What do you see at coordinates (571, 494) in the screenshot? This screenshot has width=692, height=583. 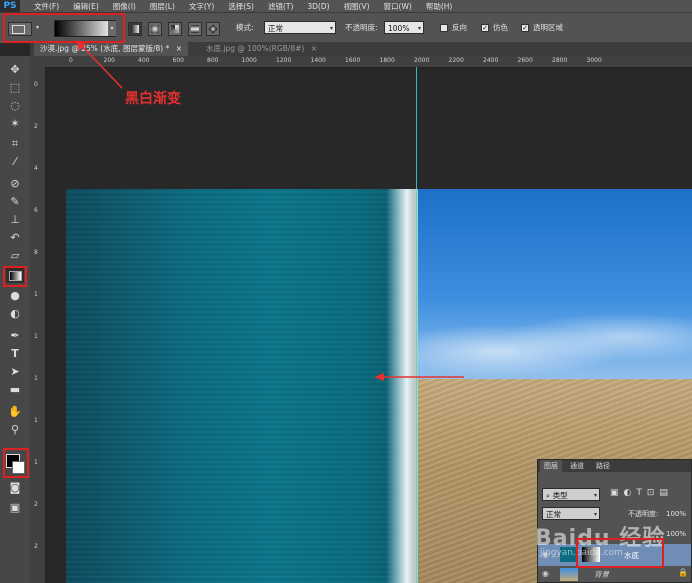 I see `layer-filter-select: ⌕ 类型 ▾` at bounding box center [571, 494].